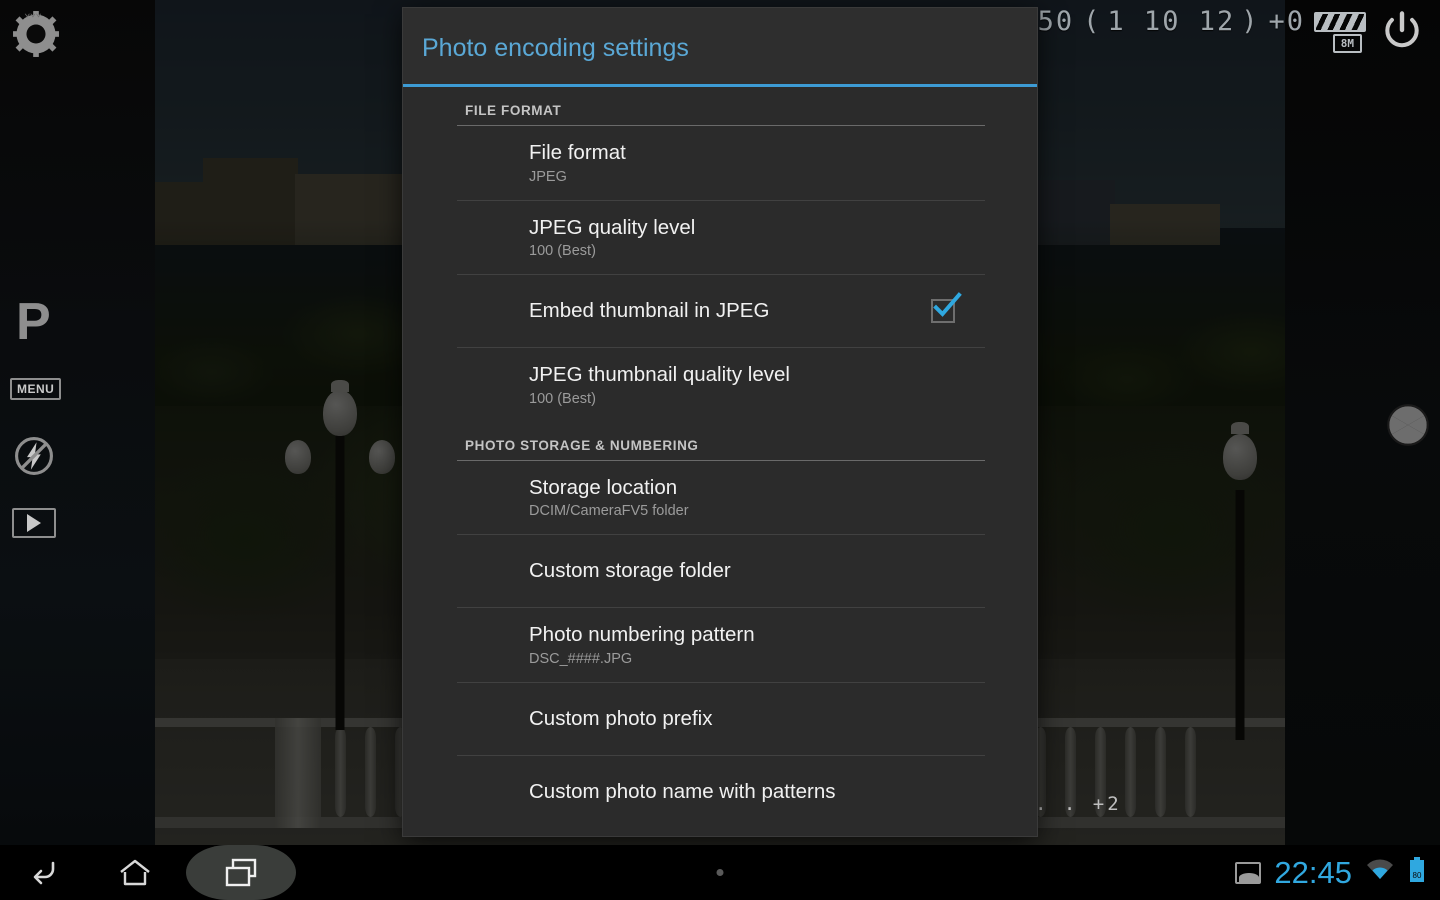 The width and height of the screenshot is (1440, 900). I want to click on ev-indicator: . . +2, so click(1078, 804).